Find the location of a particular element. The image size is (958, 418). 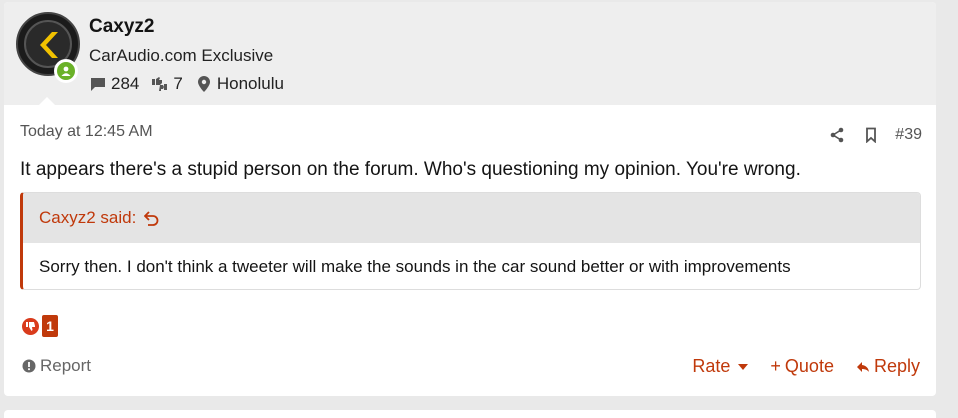

post-number: #39 is located at coordinates (908, 135).